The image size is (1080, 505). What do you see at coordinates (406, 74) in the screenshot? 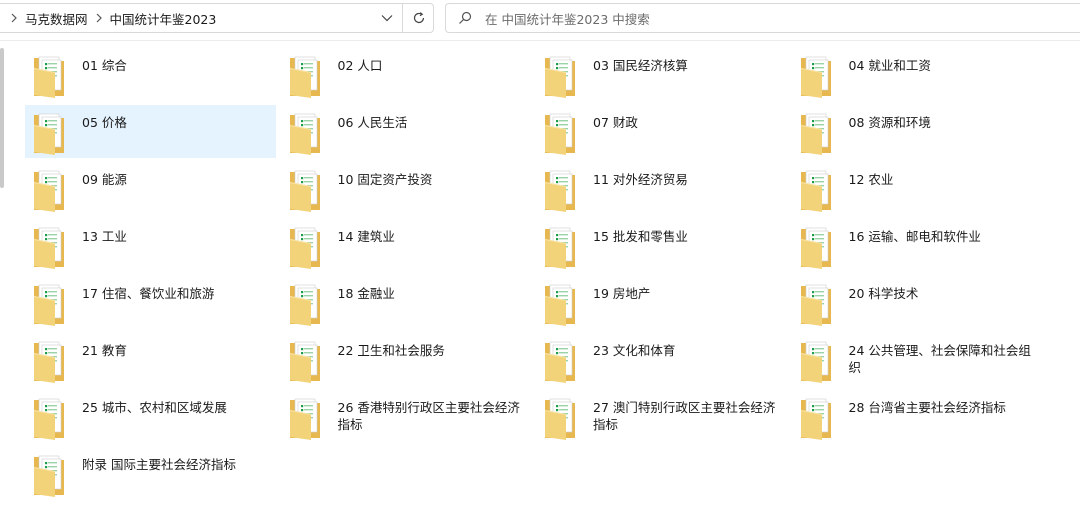
I see `folder-item: 02 人口` at bounding box center [406, 74].